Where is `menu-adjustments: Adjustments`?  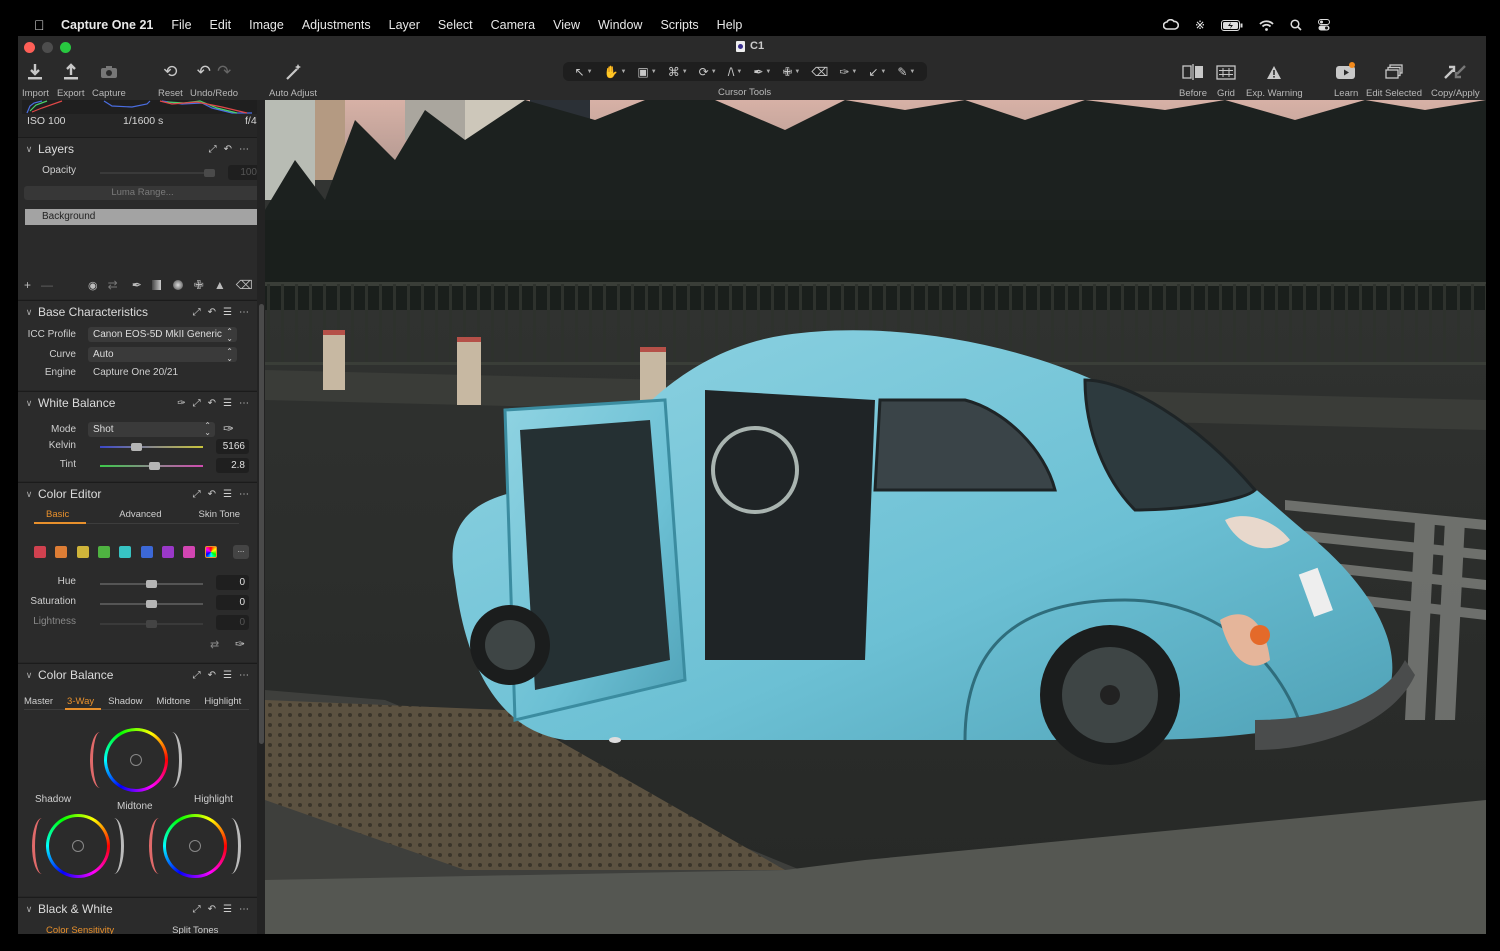
menu-adjustments: Adjustments is located at coordinates (336, 25).